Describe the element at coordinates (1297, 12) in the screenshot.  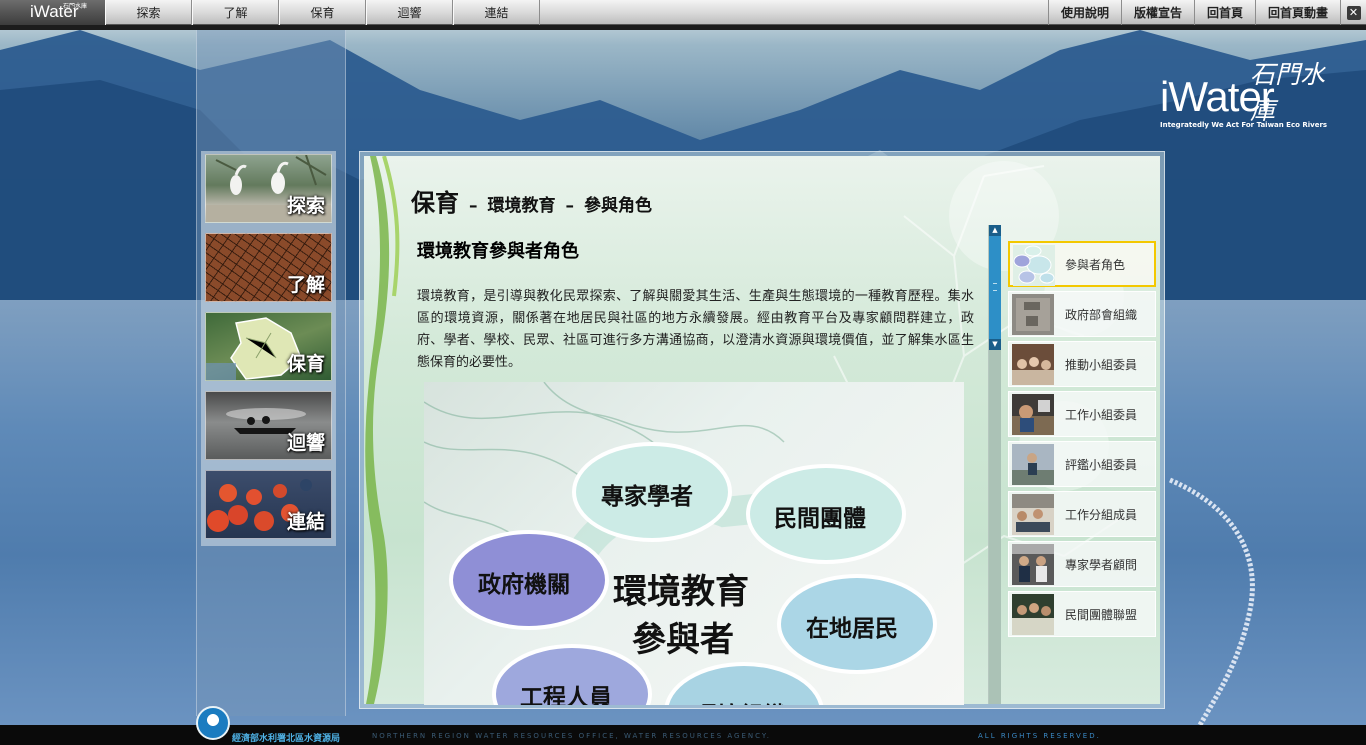
I see `home-animation-link: 回首頁動畫` at that location.